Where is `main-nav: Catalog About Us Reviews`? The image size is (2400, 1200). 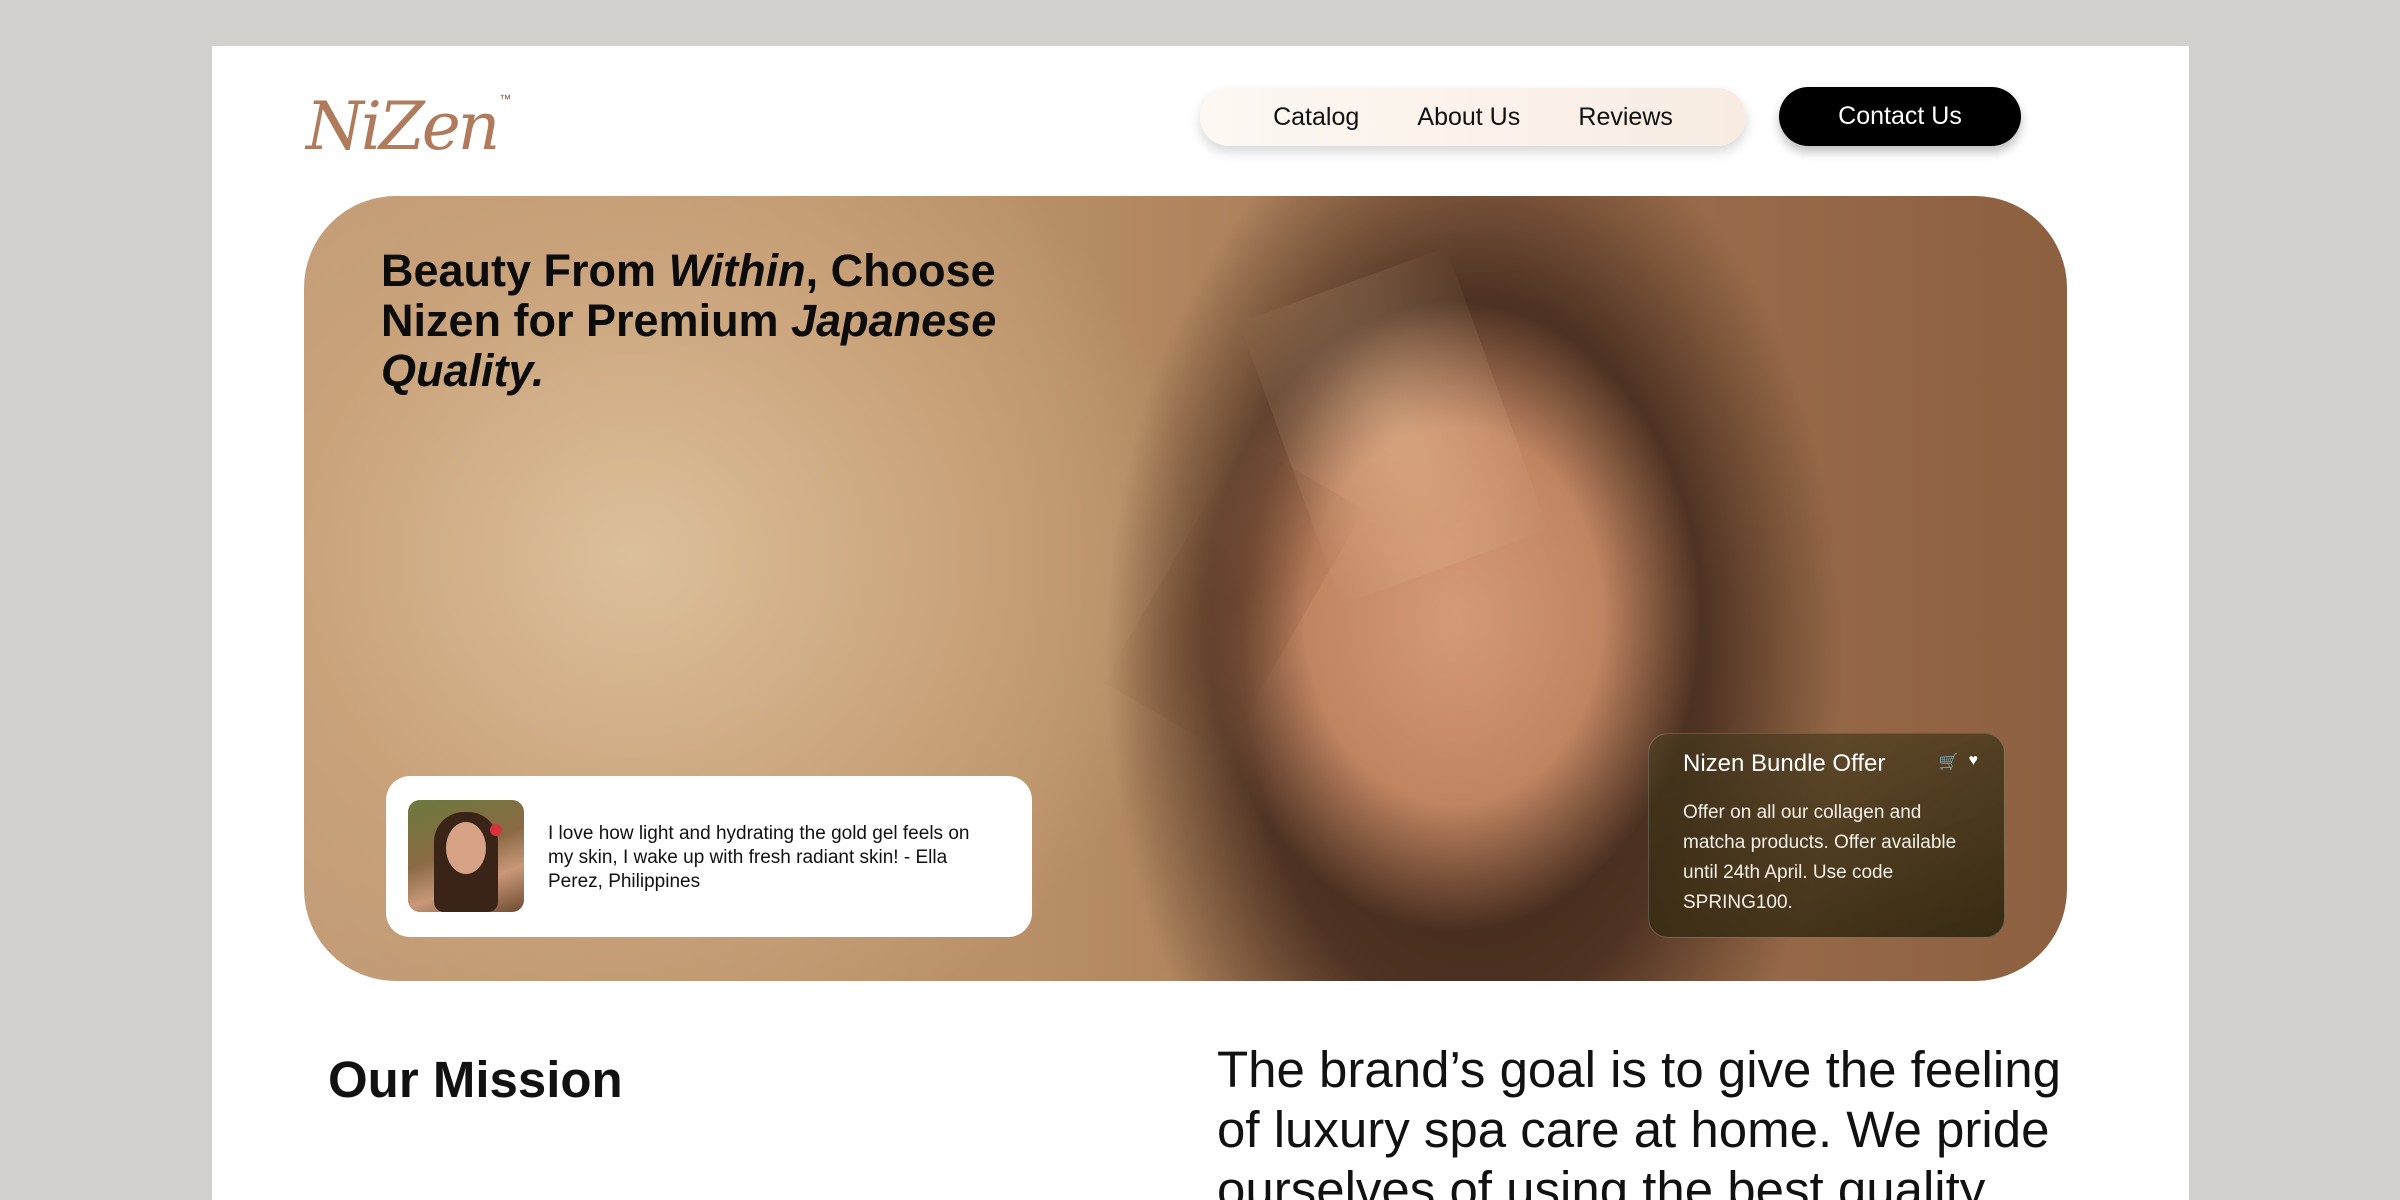
main-nav: Catalog About Us Reviews is located at coordinates (1473, 117).